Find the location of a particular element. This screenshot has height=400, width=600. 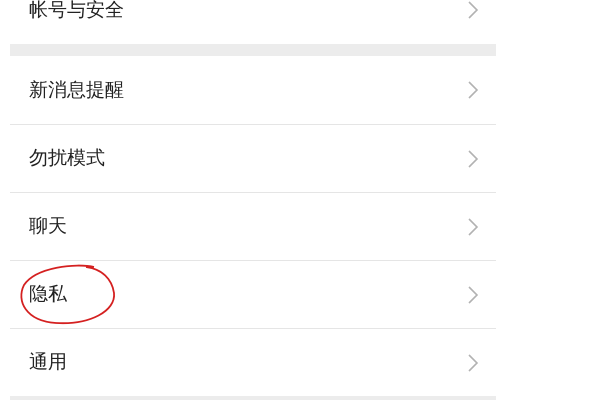

row-label: 帐号与安全 is located at coordinates (76, 11).